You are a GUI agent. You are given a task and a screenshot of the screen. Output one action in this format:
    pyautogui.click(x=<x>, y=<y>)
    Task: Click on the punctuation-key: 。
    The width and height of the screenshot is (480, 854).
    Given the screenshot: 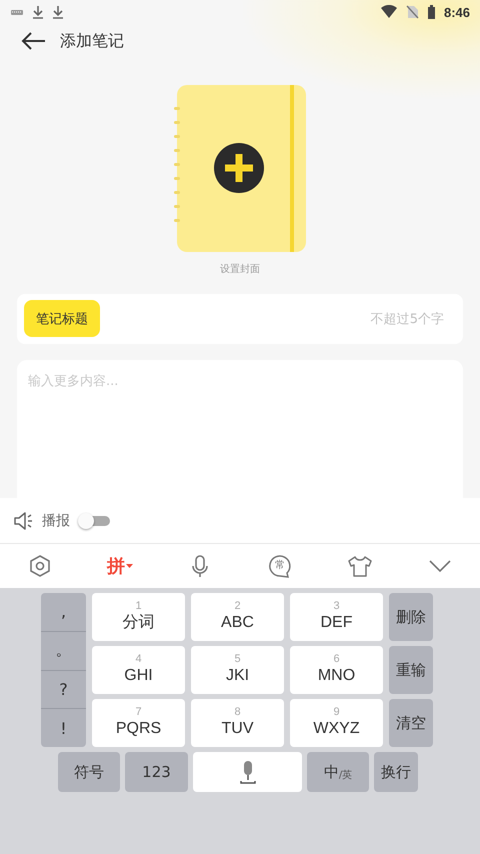 What is the action you would take?
    pyautogui.click(x=63, y=650)
    